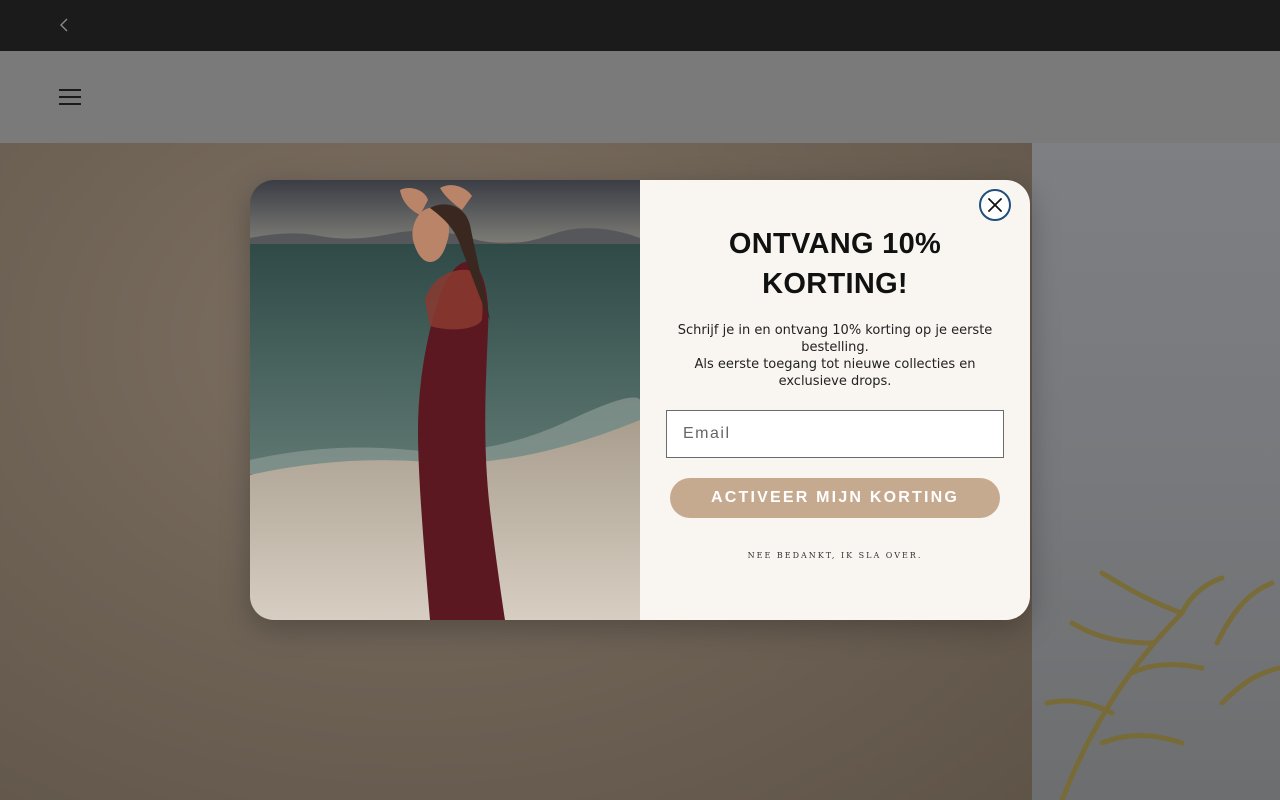 This screenshot has height=800, width=1280. What do you see at coordinates (835, 434) in the screenshot?
I see `email-input` at bounding box center [835, 434].